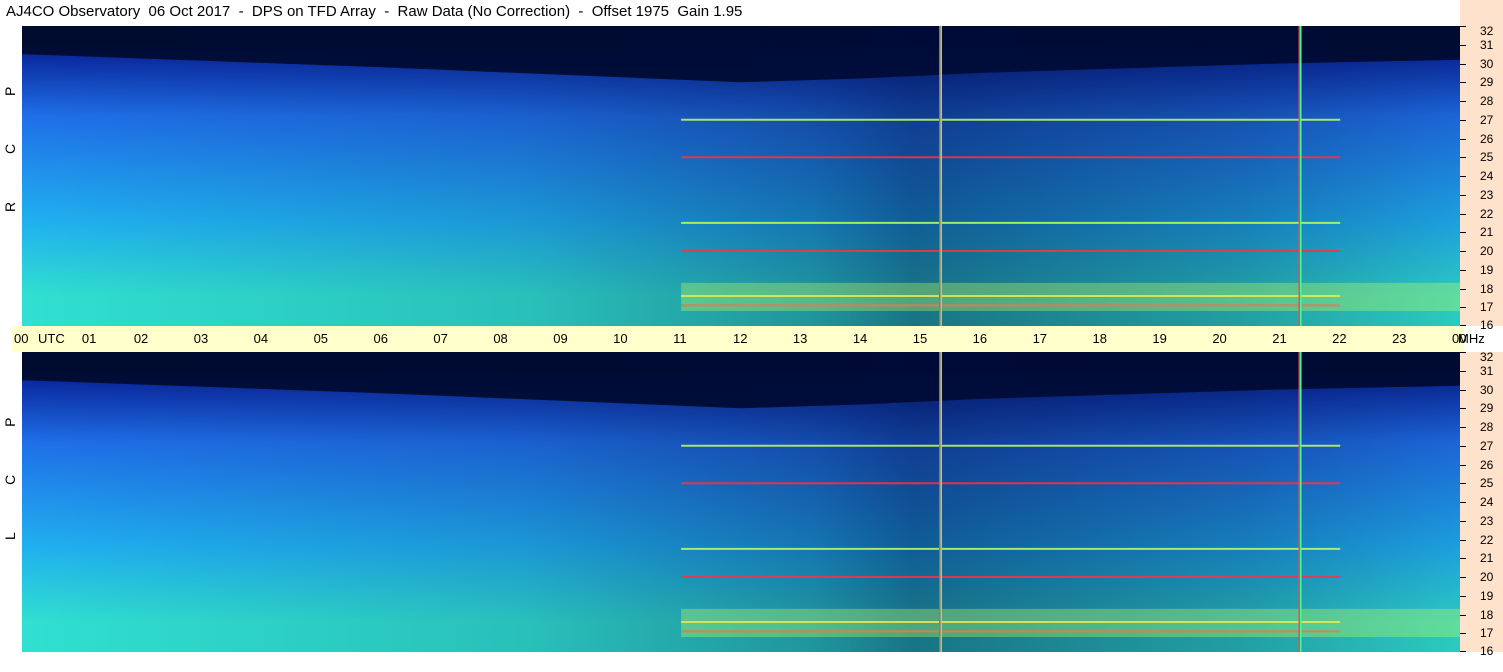 This screenshot has height=672, width=1503. Describe the element at coordinates (321, 338) in the screenshot. I see `time-tick-label: 05` at that location.